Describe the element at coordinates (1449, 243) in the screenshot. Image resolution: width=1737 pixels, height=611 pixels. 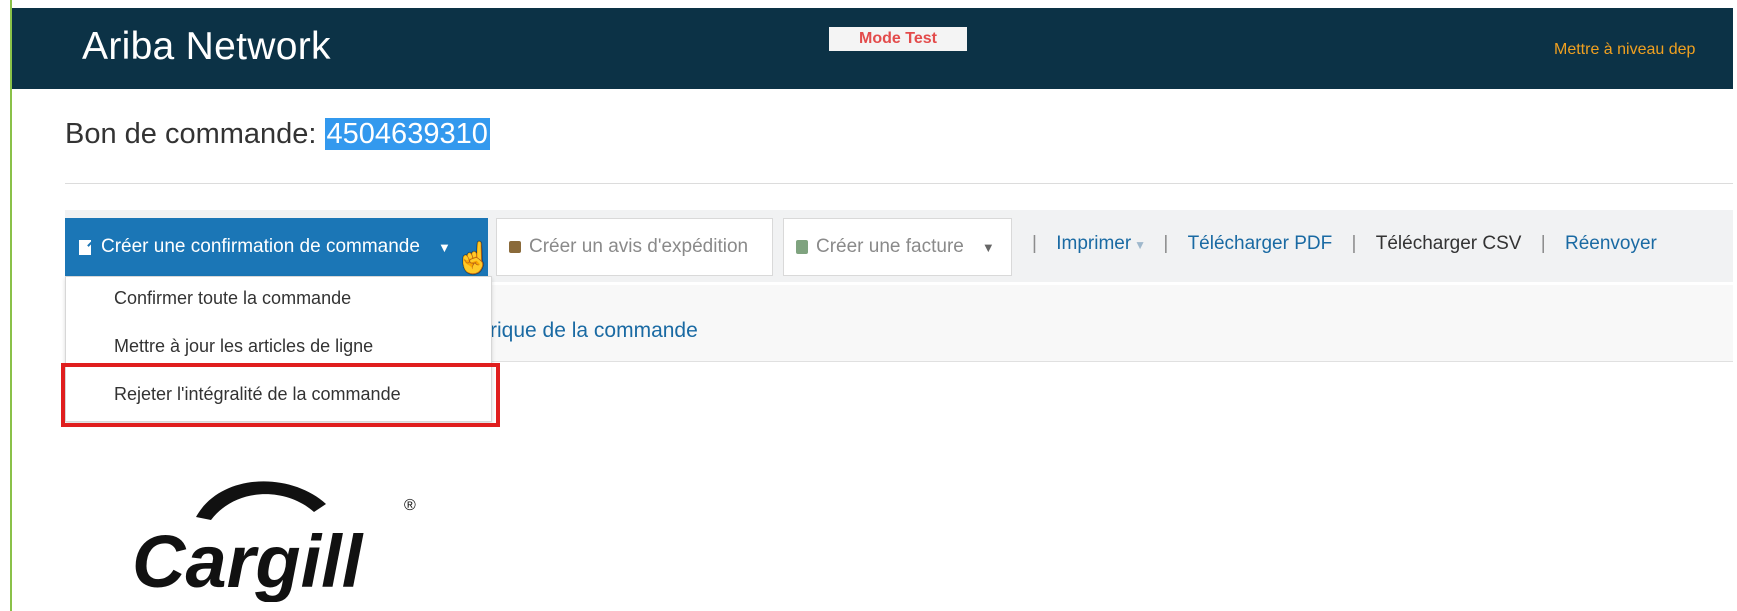
I see `download-csv-link: Télécharger CSV` at that location.